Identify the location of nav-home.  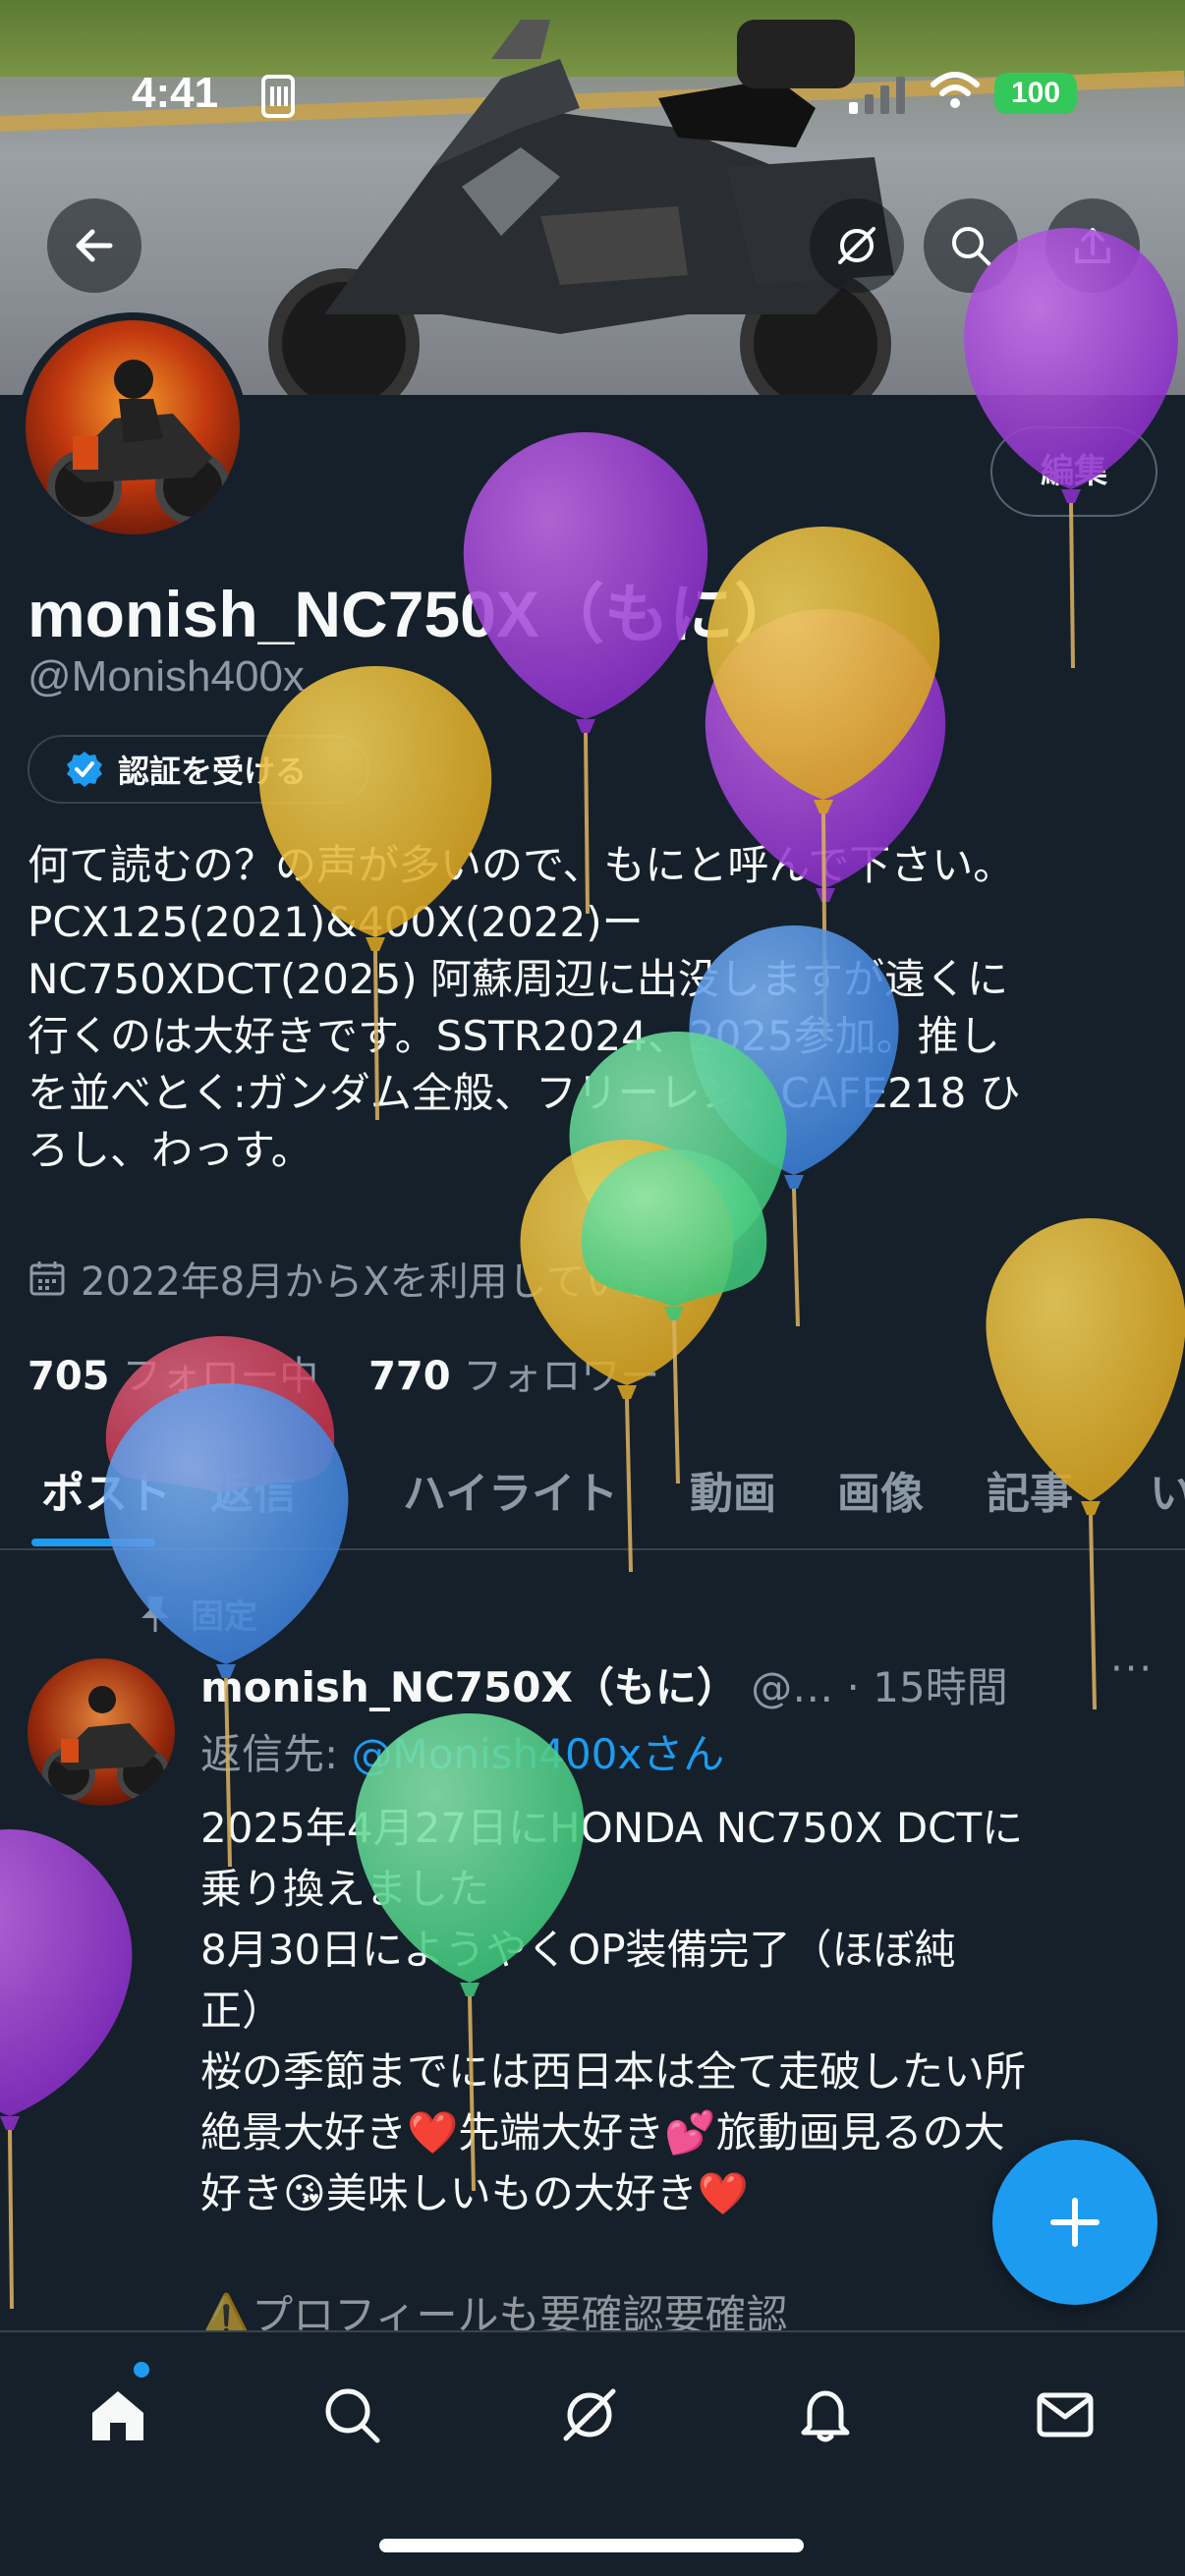
(118, 2415).